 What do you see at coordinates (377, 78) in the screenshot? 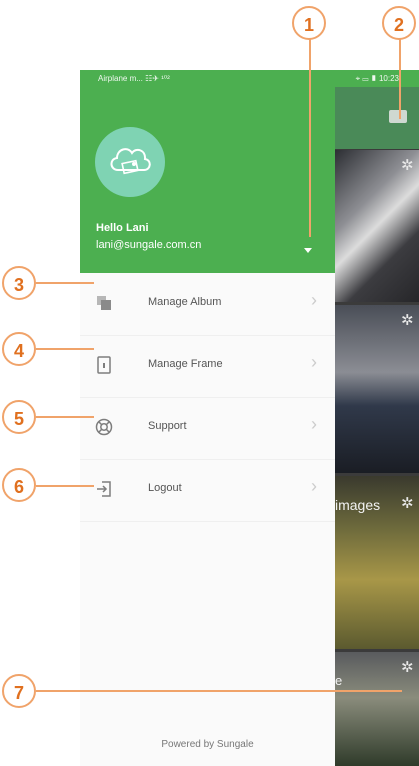
I see `status-bar-clock: ⌖ ▭ ▮ 10:23` at bounding box center [377, 78].